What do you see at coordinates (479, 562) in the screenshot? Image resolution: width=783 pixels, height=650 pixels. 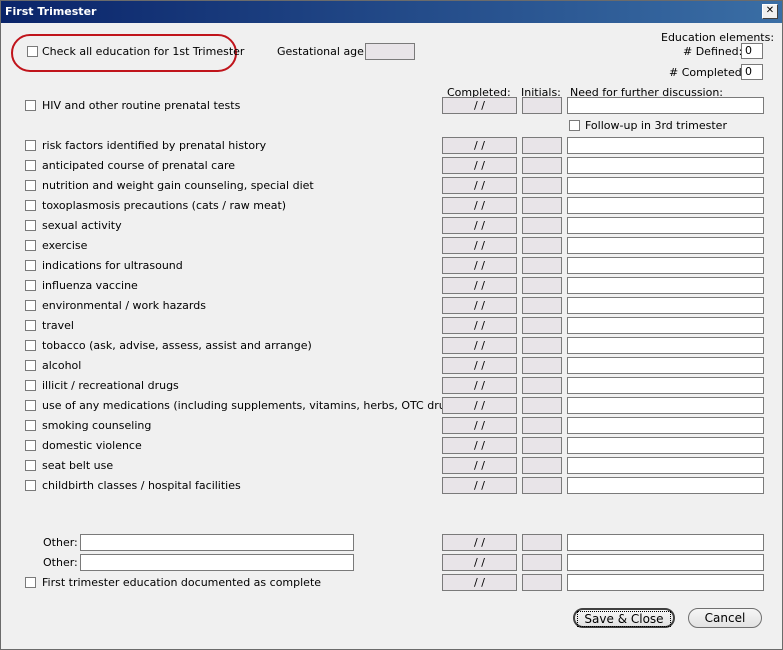 I see `other-completed-date-2: / /` at bounding box center [479, 562].